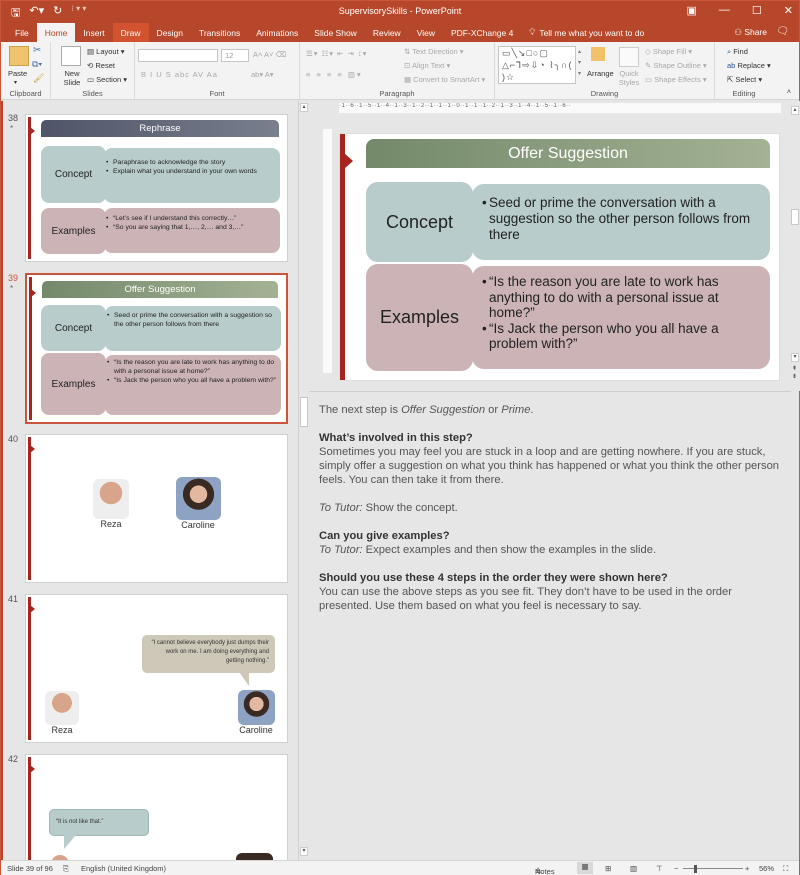  Describe the element at coordinates (444, 79) in the screenshot. I see `convert-smartart-button: ▦ Convert to SmartArt ▾` at that location.